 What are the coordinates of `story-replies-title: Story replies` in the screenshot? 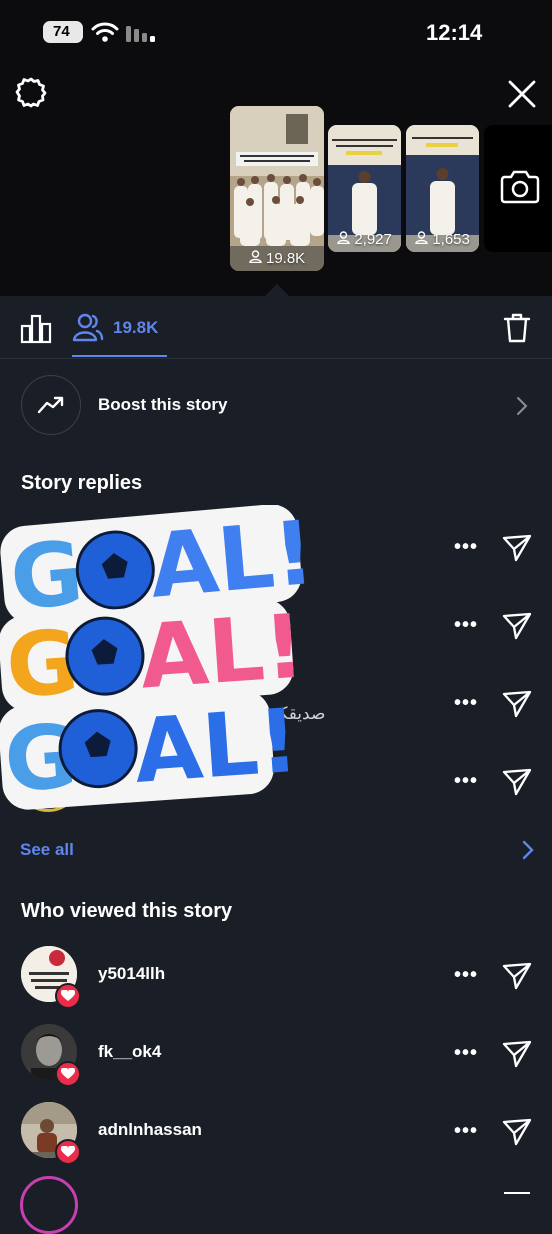 It's located at (82, 483).